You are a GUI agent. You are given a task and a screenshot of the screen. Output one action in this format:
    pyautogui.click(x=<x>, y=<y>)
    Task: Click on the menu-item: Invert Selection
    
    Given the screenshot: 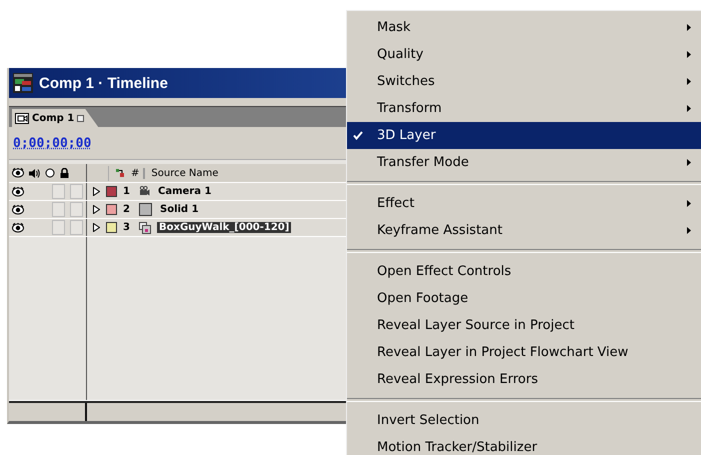 What is the action you would take?
    pyautogui.click(x=524, y=420)
    